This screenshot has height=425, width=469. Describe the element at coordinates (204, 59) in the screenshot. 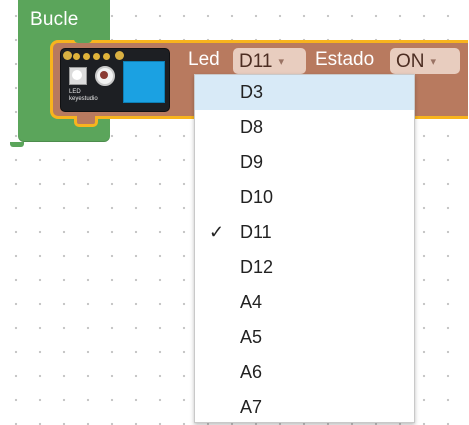

I see `led-field-label: Led` at that location.